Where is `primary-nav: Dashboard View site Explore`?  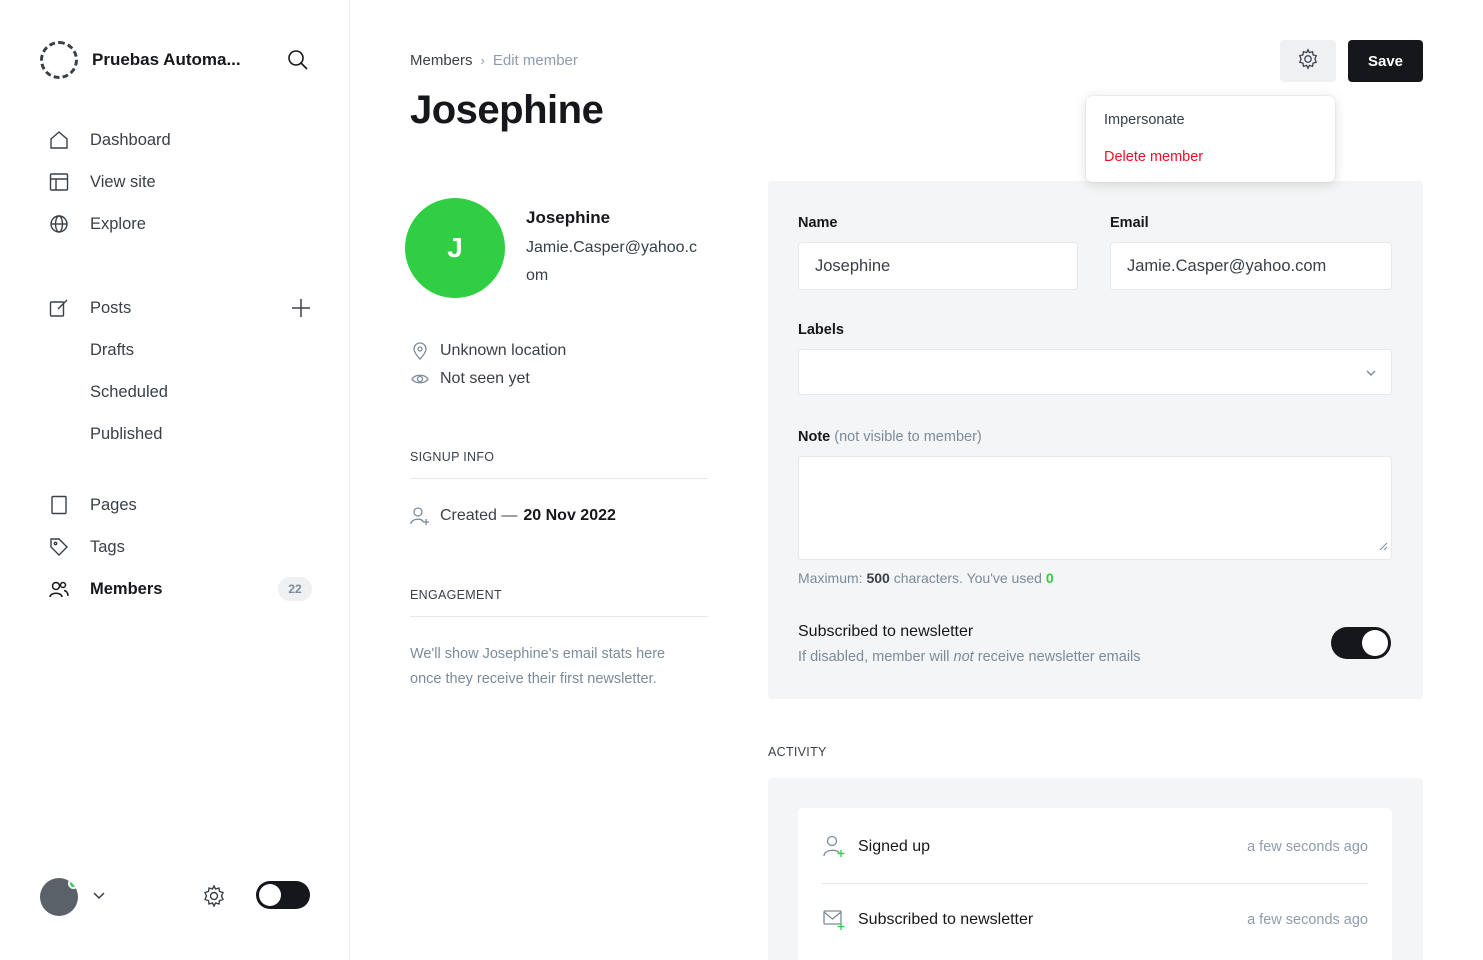 primary-nav: Dashboard View site Explore is located at coordinates (176, 182).